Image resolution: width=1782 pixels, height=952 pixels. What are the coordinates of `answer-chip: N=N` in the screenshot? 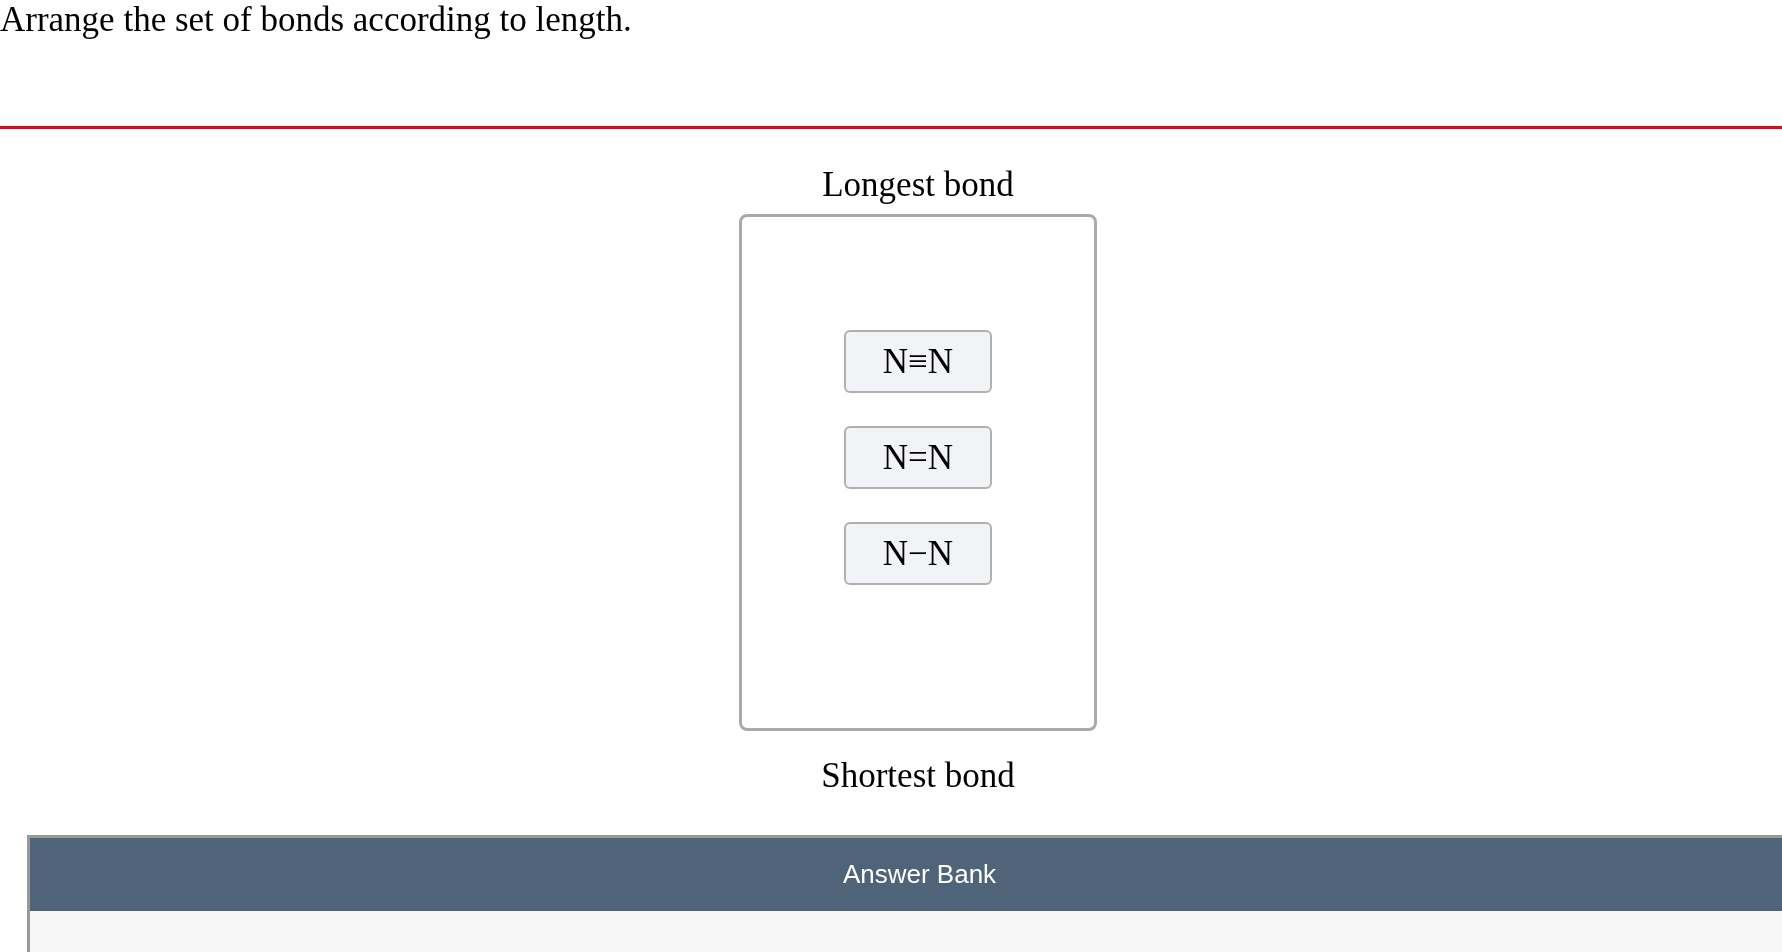 It's located at (918, 457).